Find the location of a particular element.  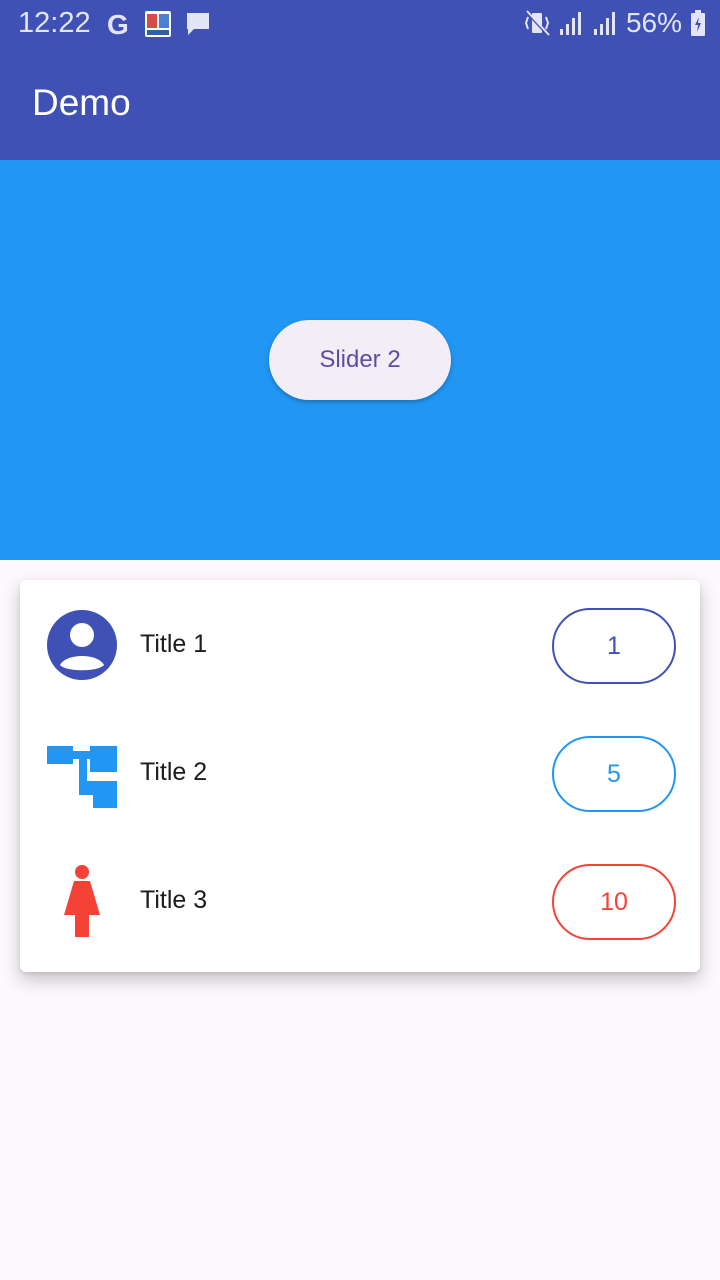

account-tree-icon is located at coordinates (82, 777).